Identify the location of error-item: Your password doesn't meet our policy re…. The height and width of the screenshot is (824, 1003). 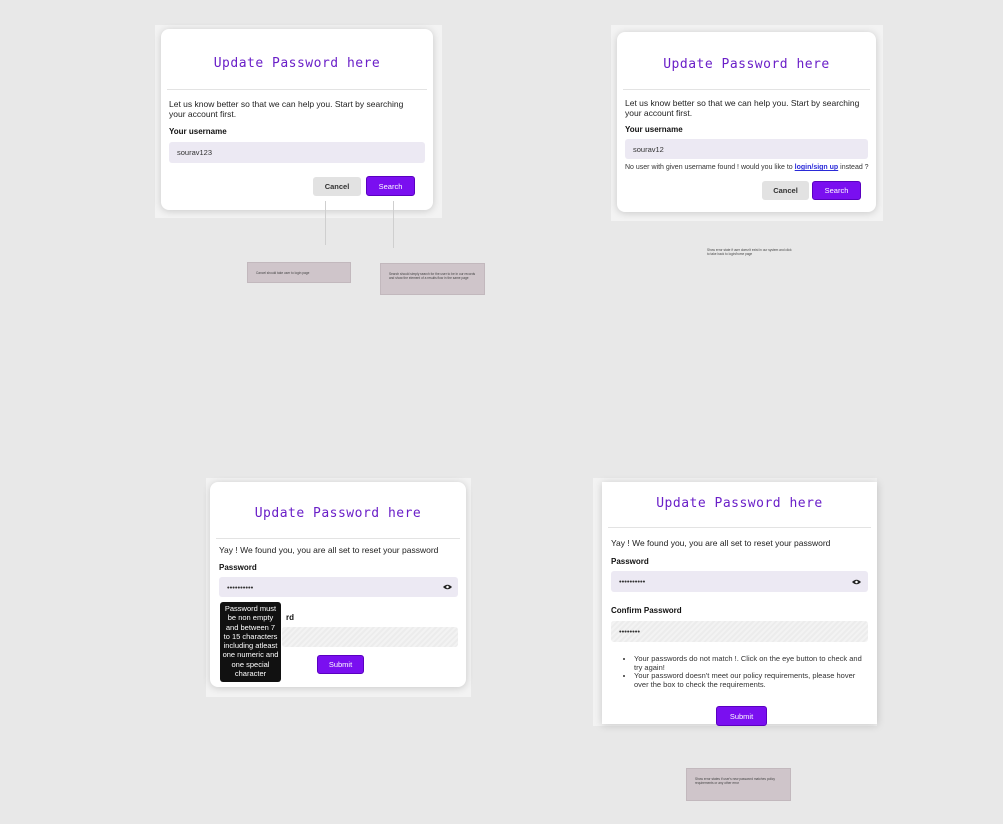
(752, 680).